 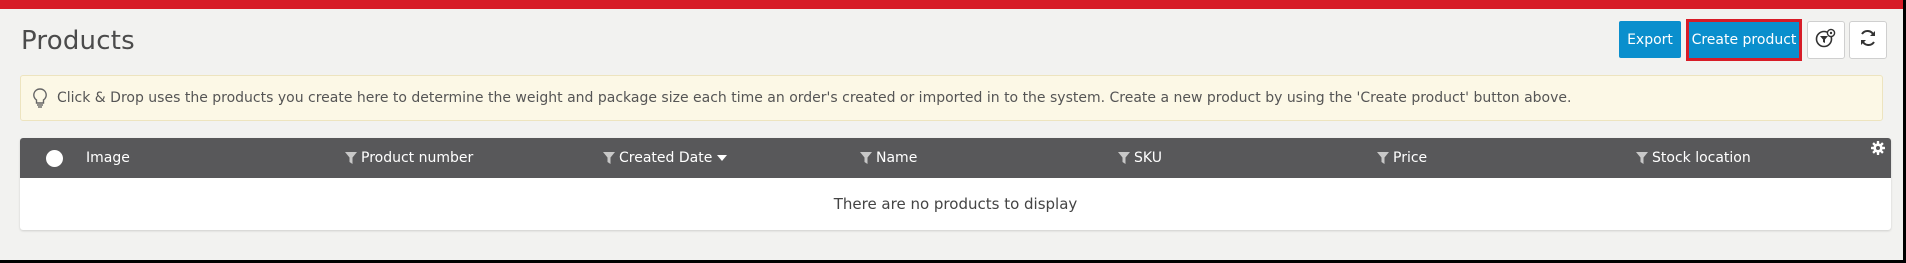 I want to click on gear-icon, so click(x=1878, y=149).